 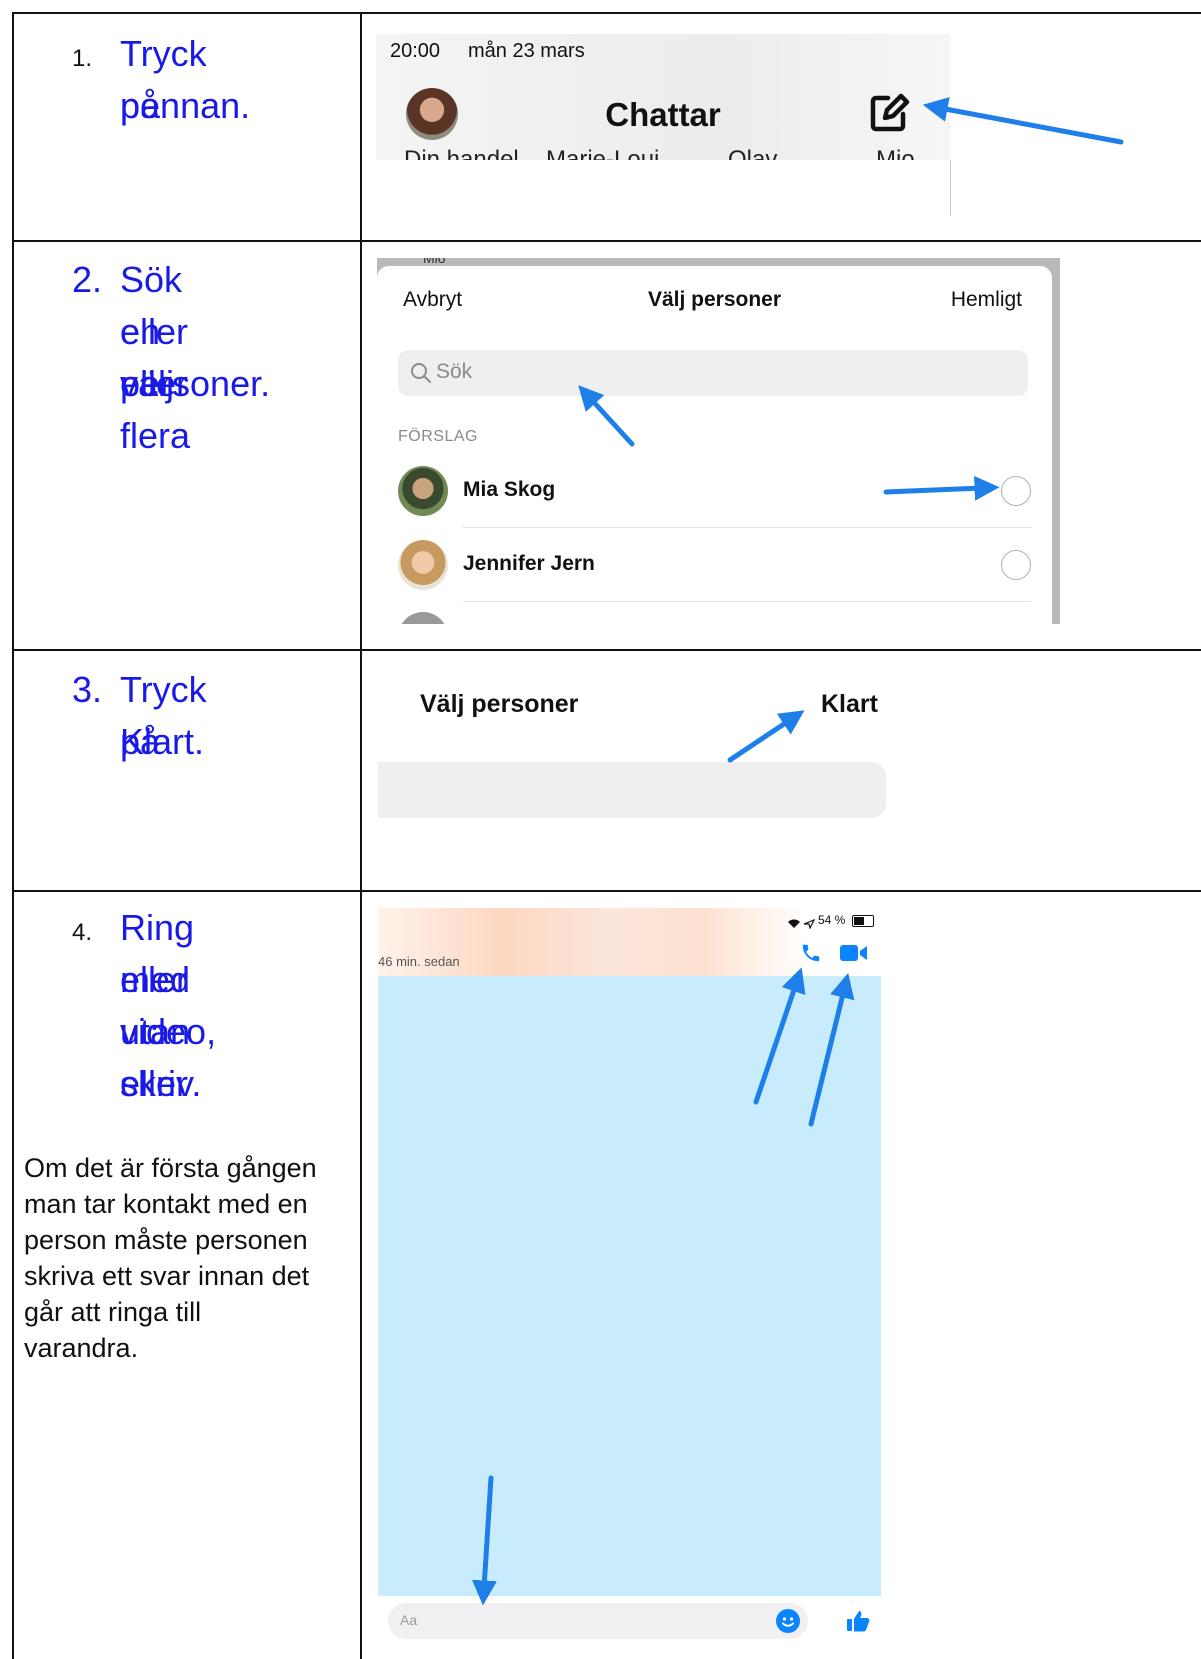 I want to click on step-number: 3., so click(x=87, y=689).